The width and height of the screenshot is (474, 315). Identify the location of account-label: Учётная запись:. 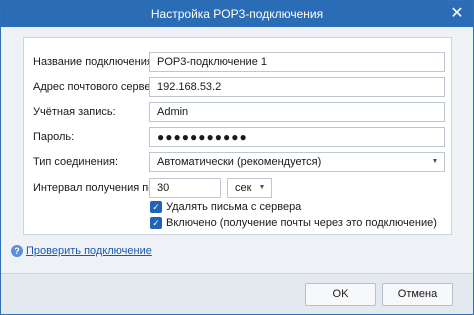
(74, 112).